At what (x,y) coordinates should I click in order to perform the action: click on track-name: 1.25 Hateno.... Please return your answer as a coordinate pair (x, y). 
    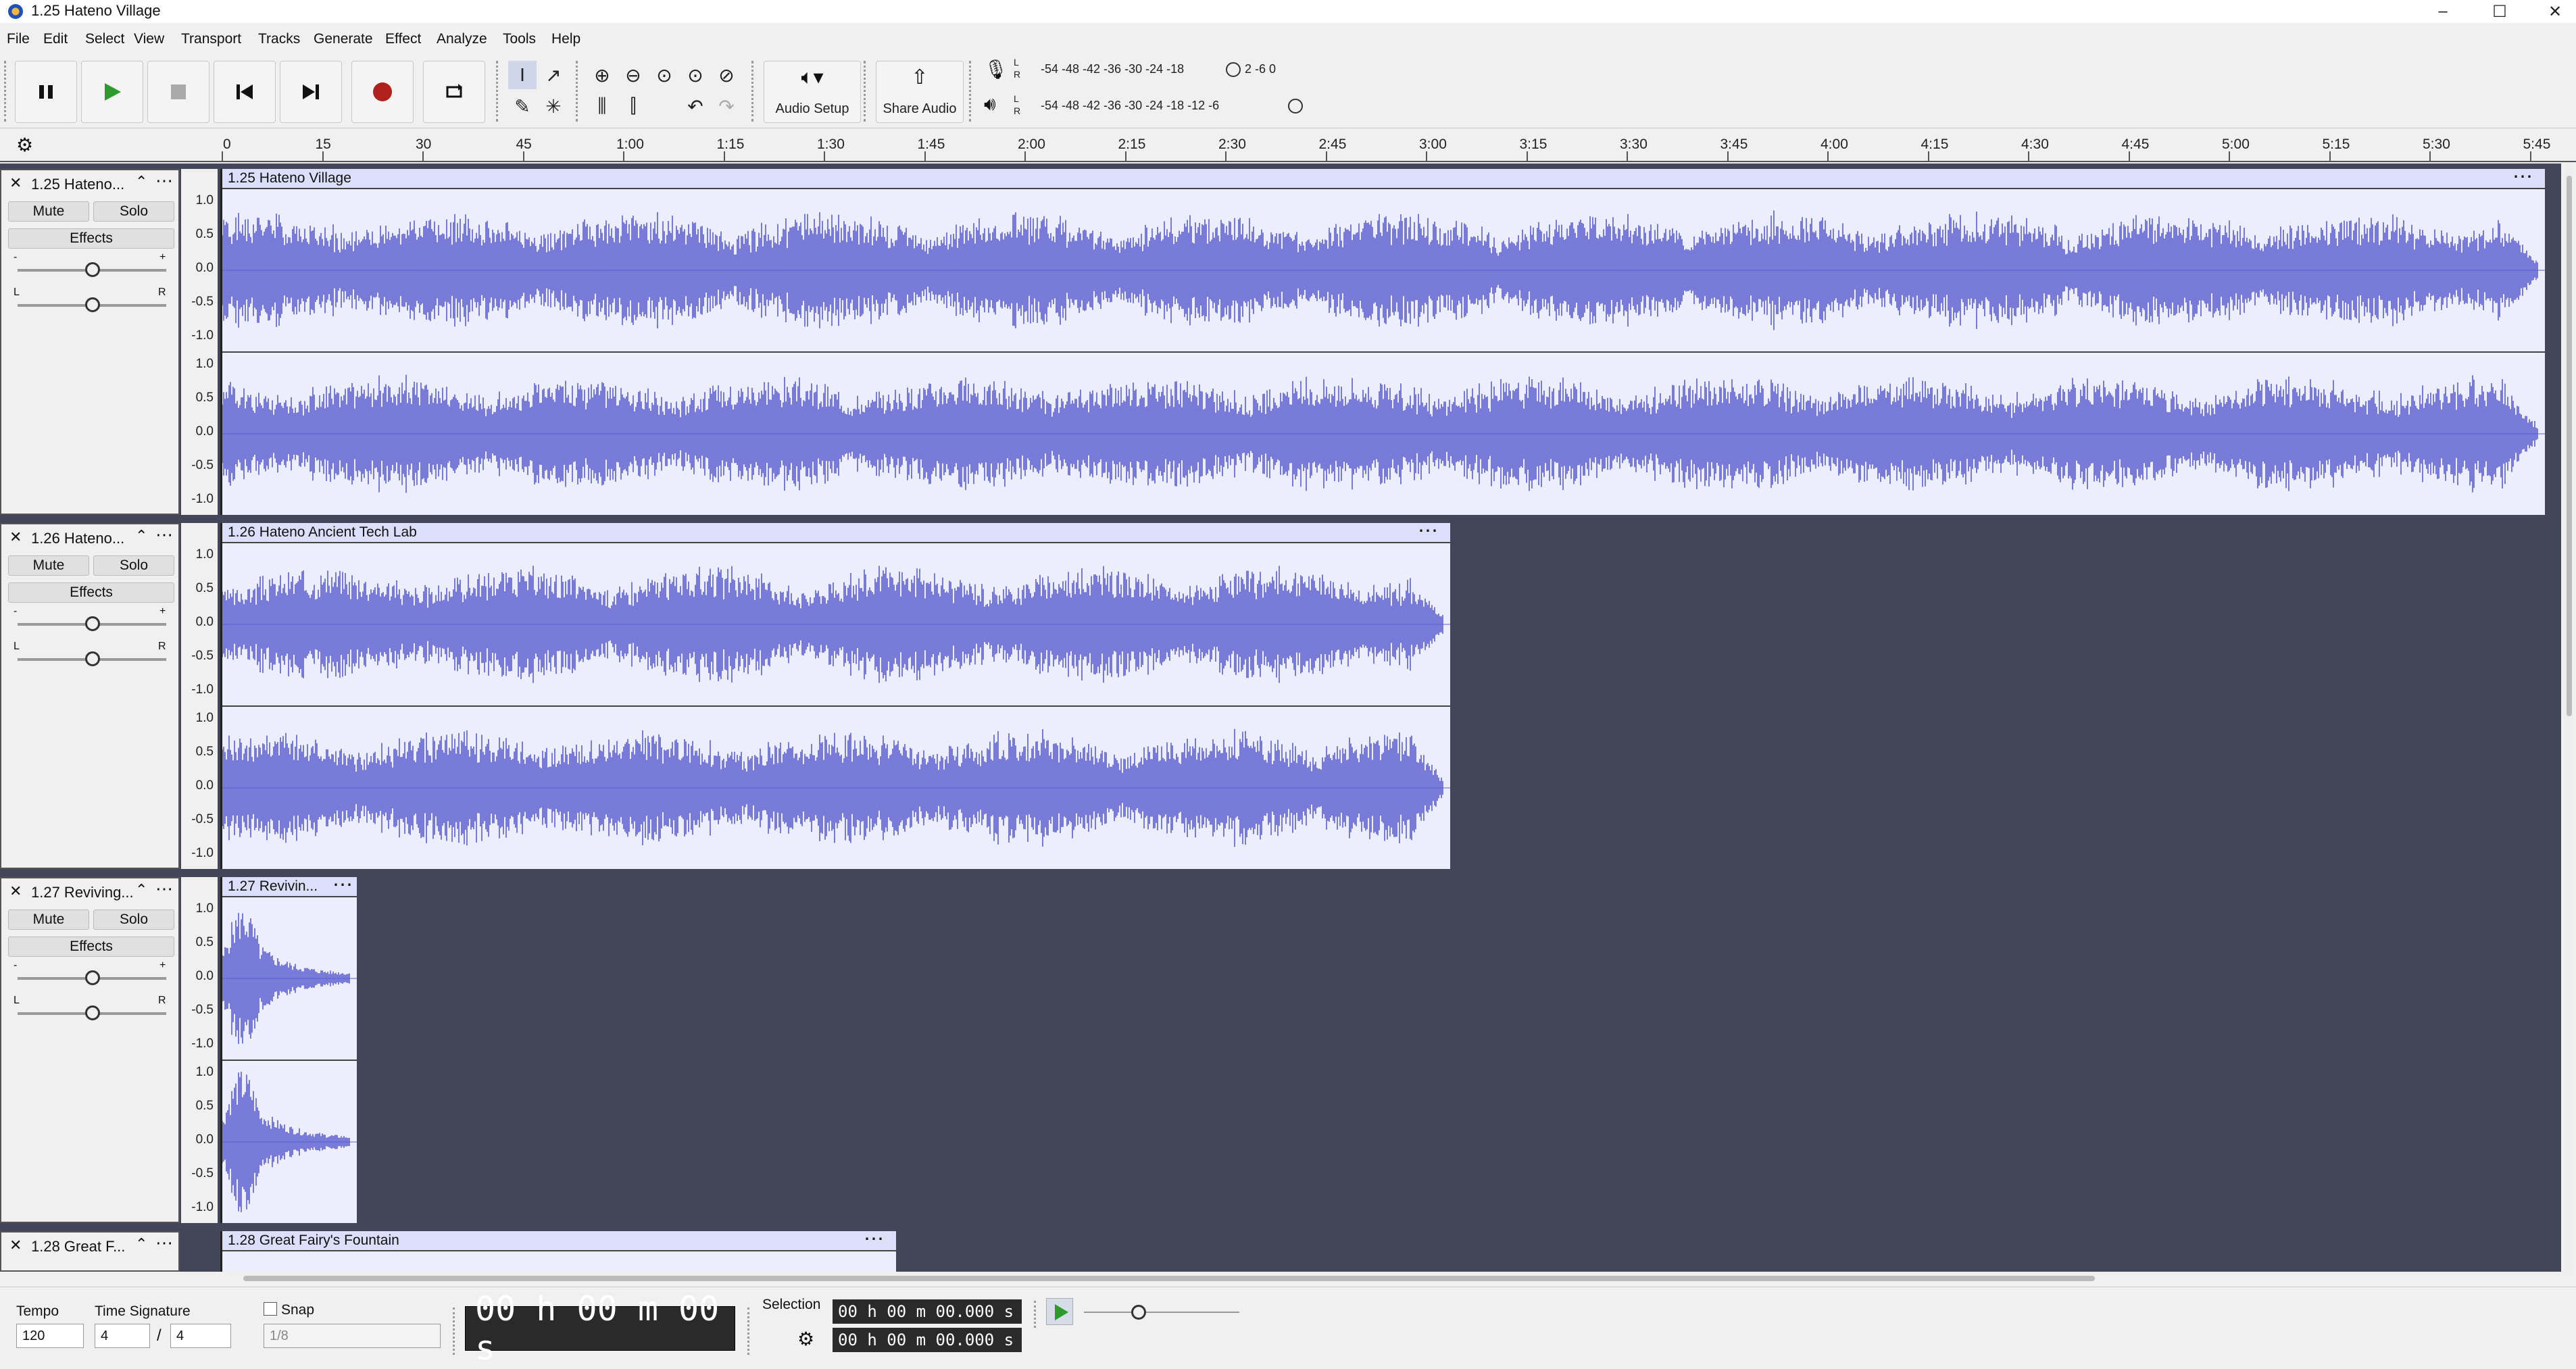
    Looking at the image, I should click on (78, 184).